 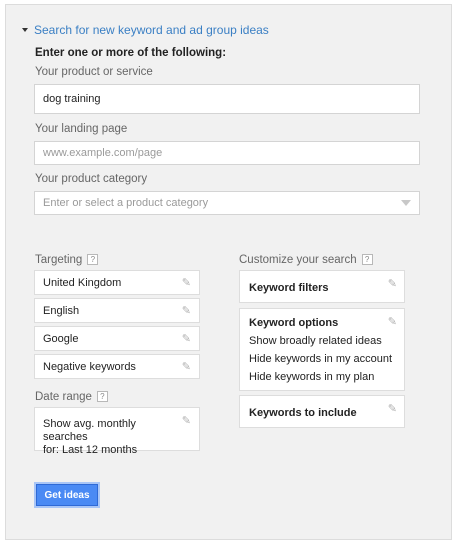 What do you see at coordinates (315, 341) in the screenshot?
I see `keyword-option-line: Show broadly related ideas` at bounding box center [315, 341].